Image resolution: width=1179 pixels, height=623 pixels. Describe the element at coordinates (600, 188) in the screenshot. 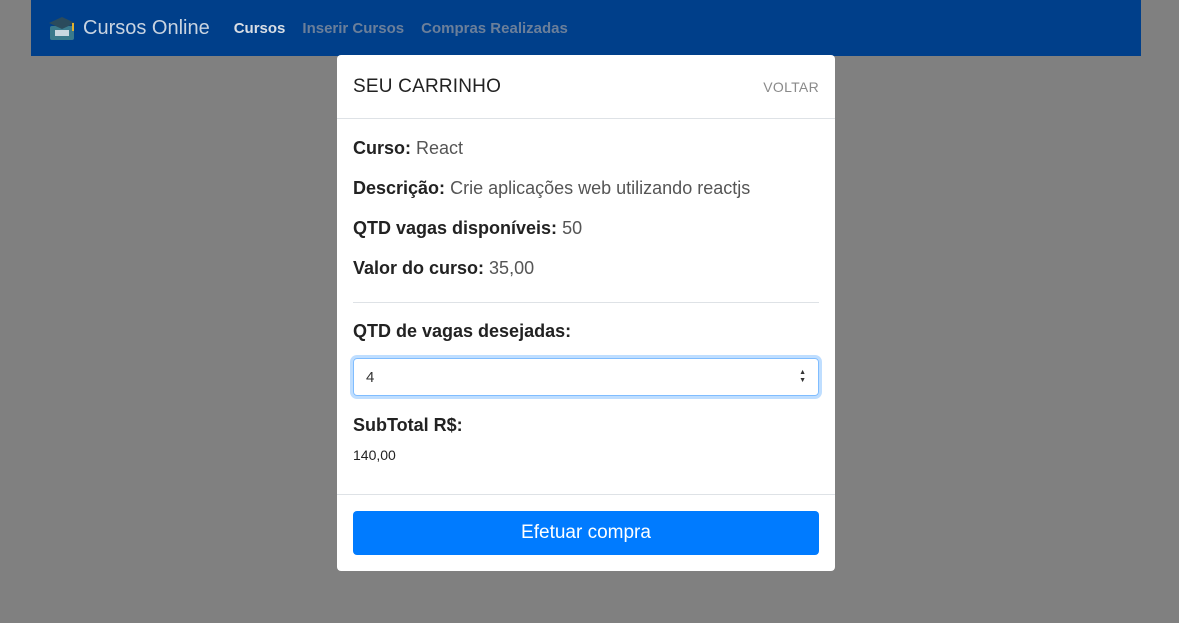

I see `description-value: Crie aplicações web utilizando reactjs` at that location.